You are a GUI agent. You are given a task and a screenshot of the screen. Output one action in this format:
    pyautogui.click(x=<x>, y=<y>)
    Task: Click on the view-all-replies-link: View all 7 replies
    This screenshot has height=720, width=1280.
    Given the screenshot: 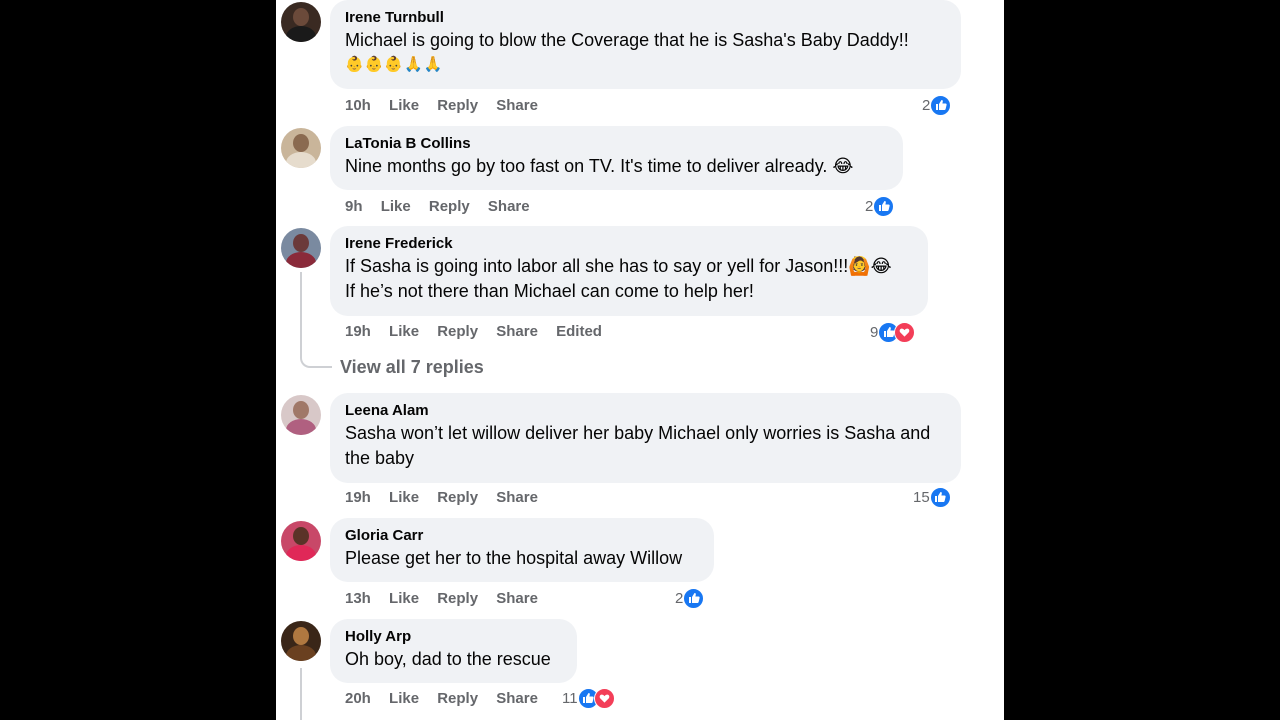 What is the action you would take?
    pyautogui.click(x=412, y=367)
    